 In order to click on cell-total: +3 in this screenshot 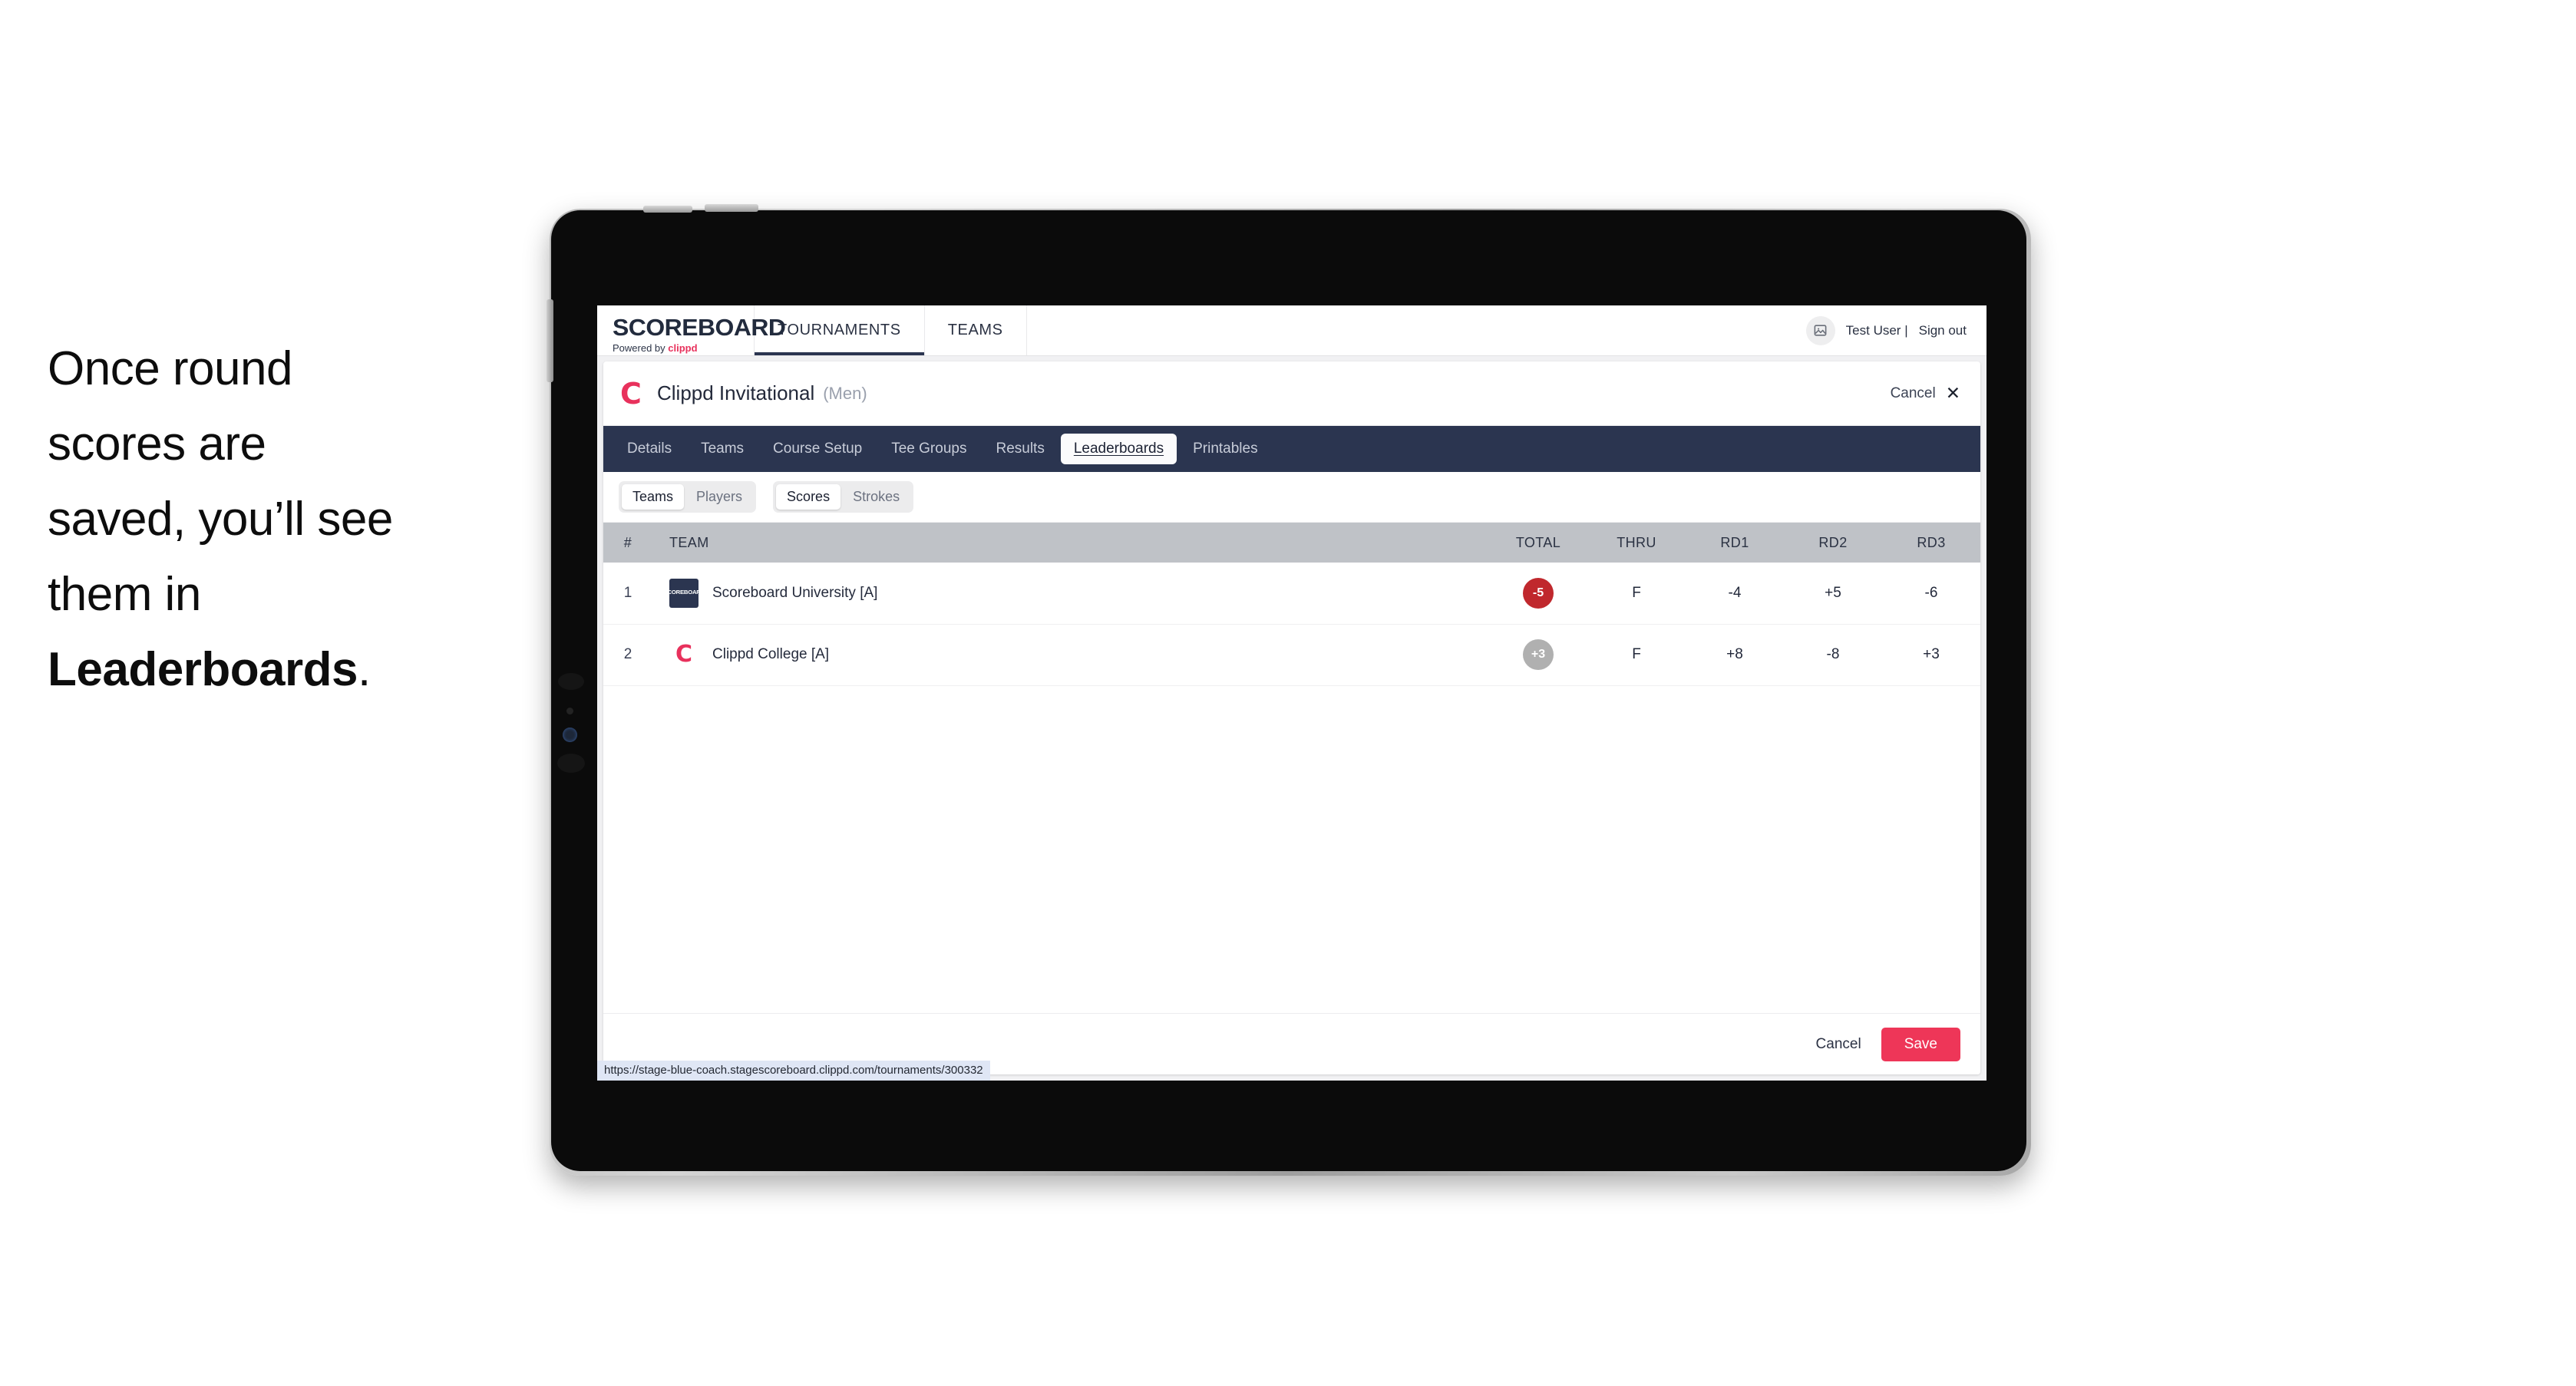, I will do `click(1538, 655)`.